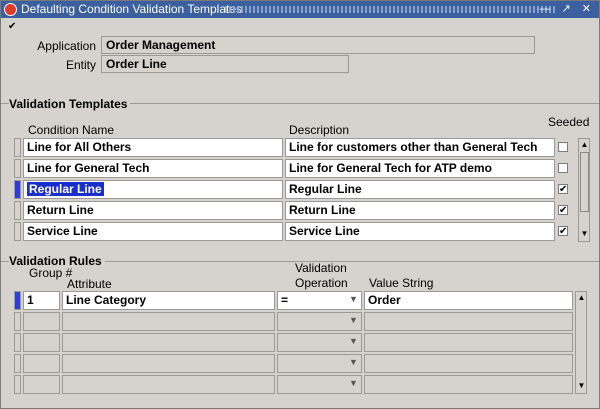 The width and height of the screenshot is (600, 409). I want to click on templates-scrollbar: ▲ ▼, so click(584, 190).